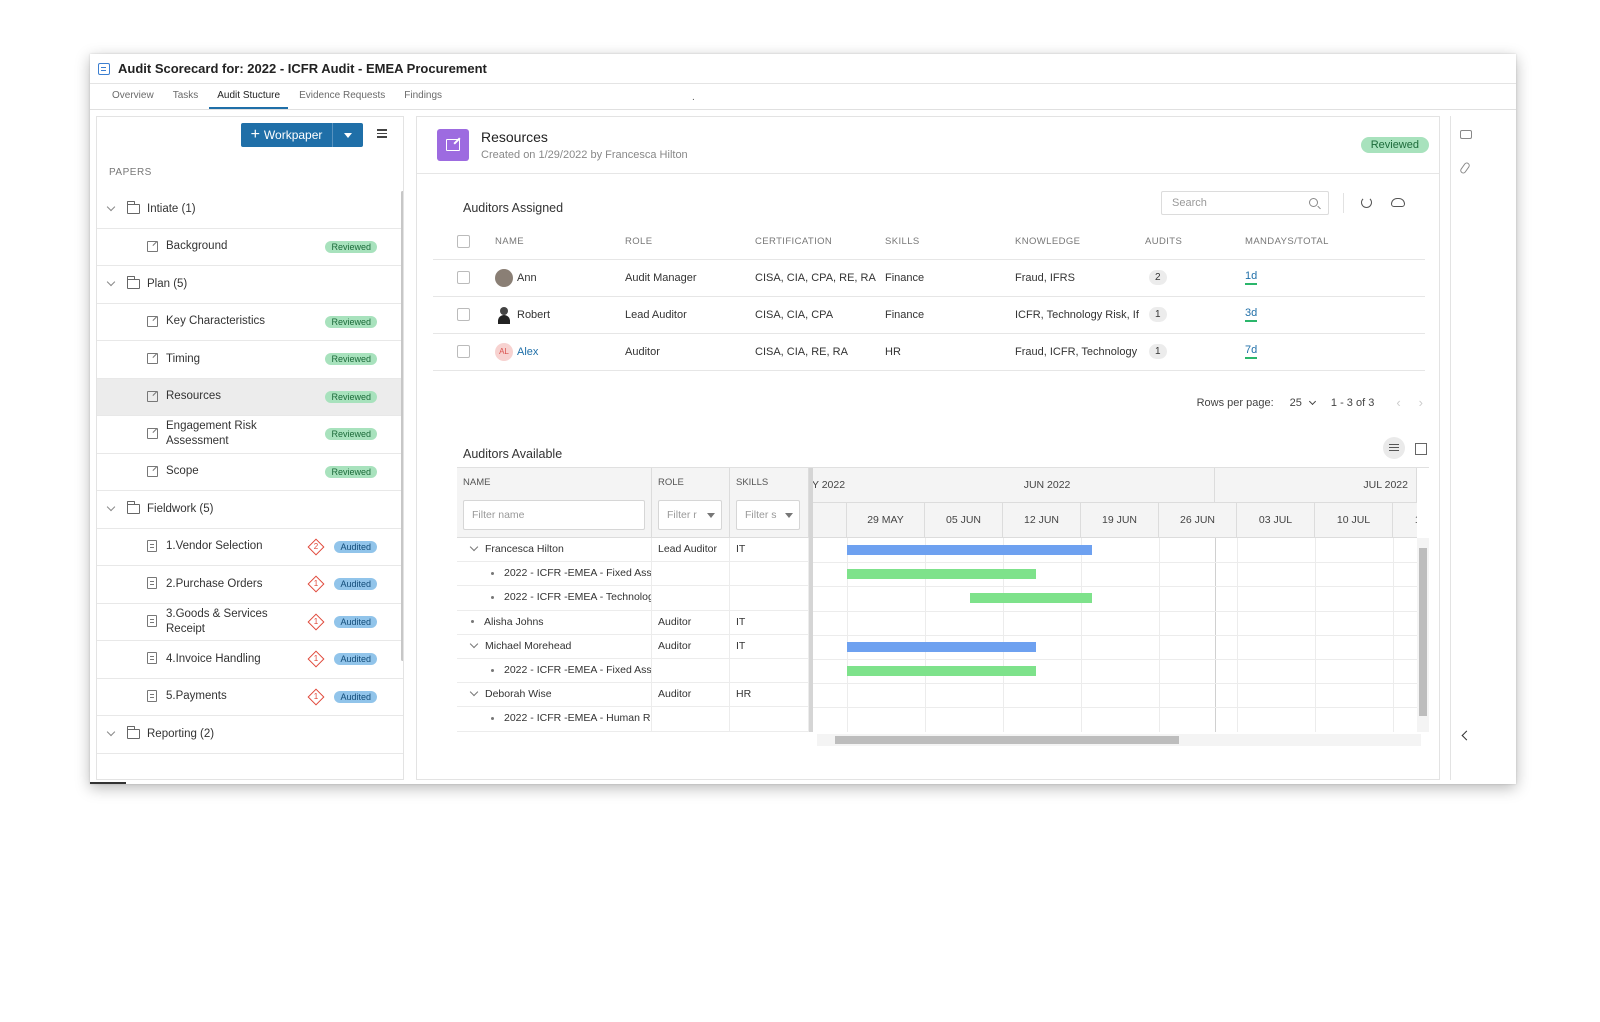  I want to click on gantt-role-cell: Auditor, so click(691, 646).